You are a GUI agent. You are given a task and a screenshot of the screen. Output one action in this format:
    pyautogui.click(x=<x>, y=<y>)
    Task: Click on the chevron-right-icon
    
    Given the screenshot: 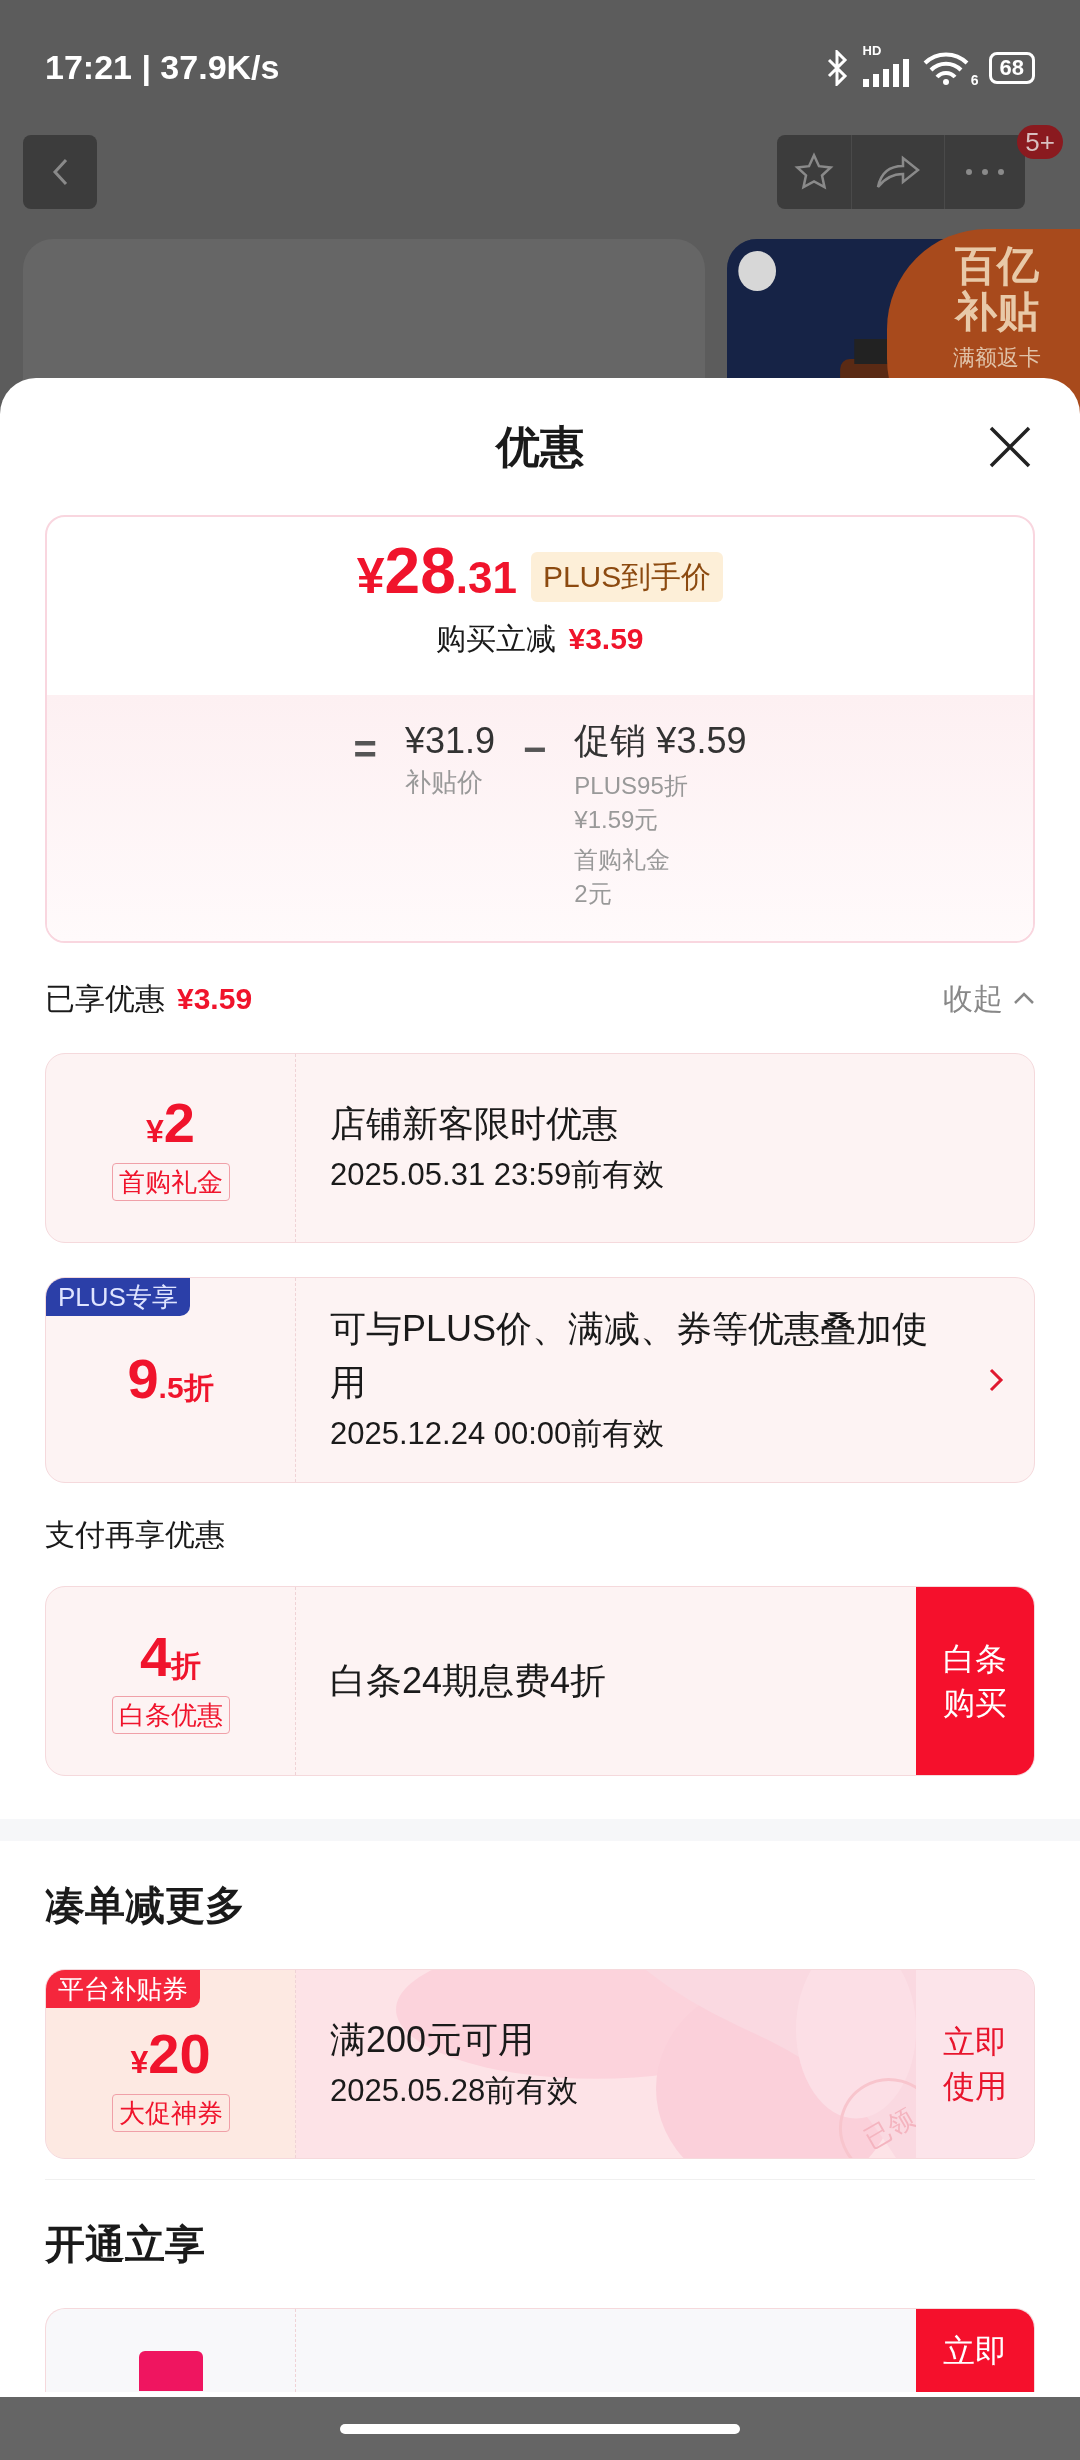 What is the action you would take?
    pyautogui.click(x=996, y=1380)
    